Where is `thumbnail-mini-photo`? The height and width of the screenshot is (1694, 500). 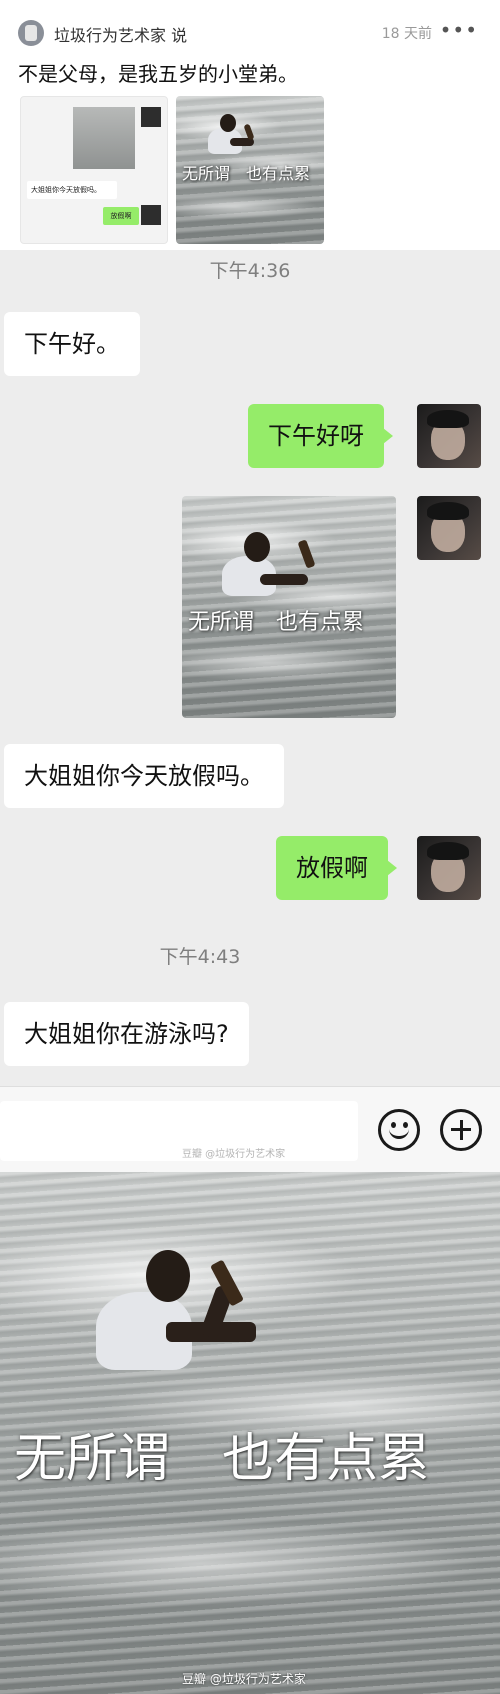
thumbnail-mini-photo is located at coordinates (104, 138).